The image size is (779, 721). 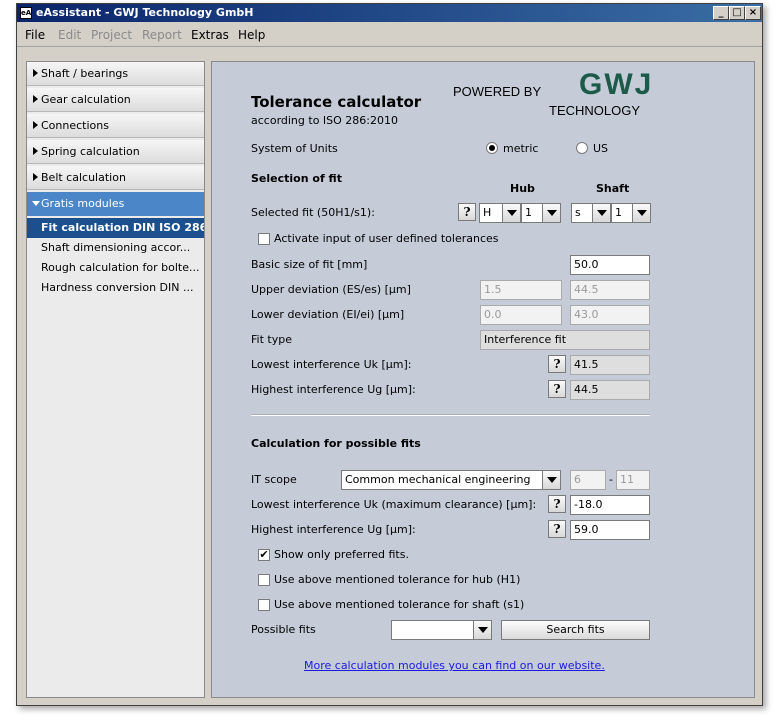 What do you see at coordinates (325, 120) in the screenshot?
I see `page-subtitle: according to ISO 286:2010` at bounding box center [325, 120].